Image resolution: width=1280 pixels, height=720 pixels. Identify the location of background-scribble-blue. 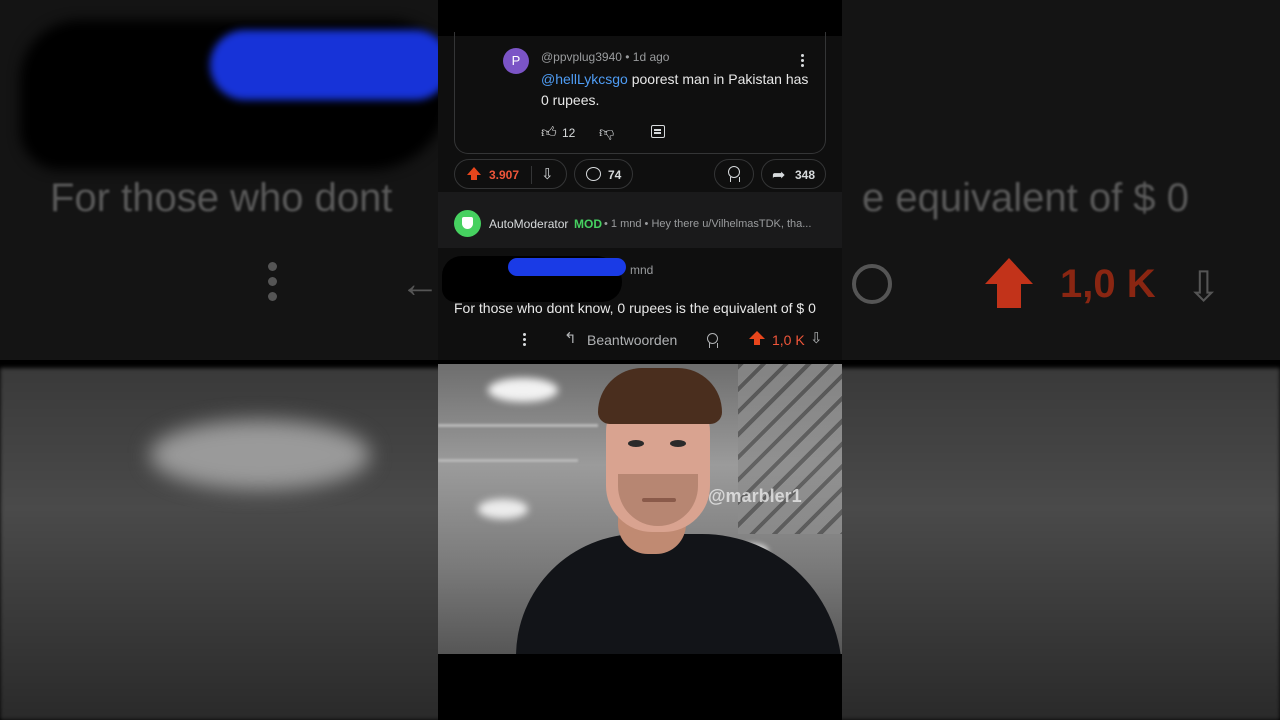
(330, 65).